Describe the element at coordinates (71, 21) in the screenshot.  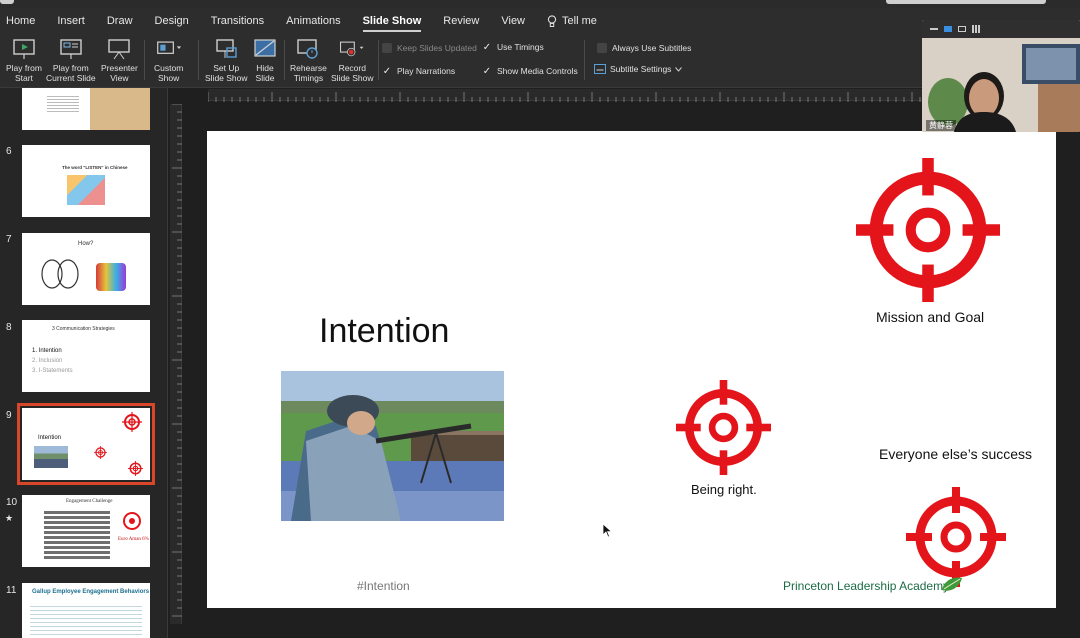
I see `tab-insert: Insert` at that location.